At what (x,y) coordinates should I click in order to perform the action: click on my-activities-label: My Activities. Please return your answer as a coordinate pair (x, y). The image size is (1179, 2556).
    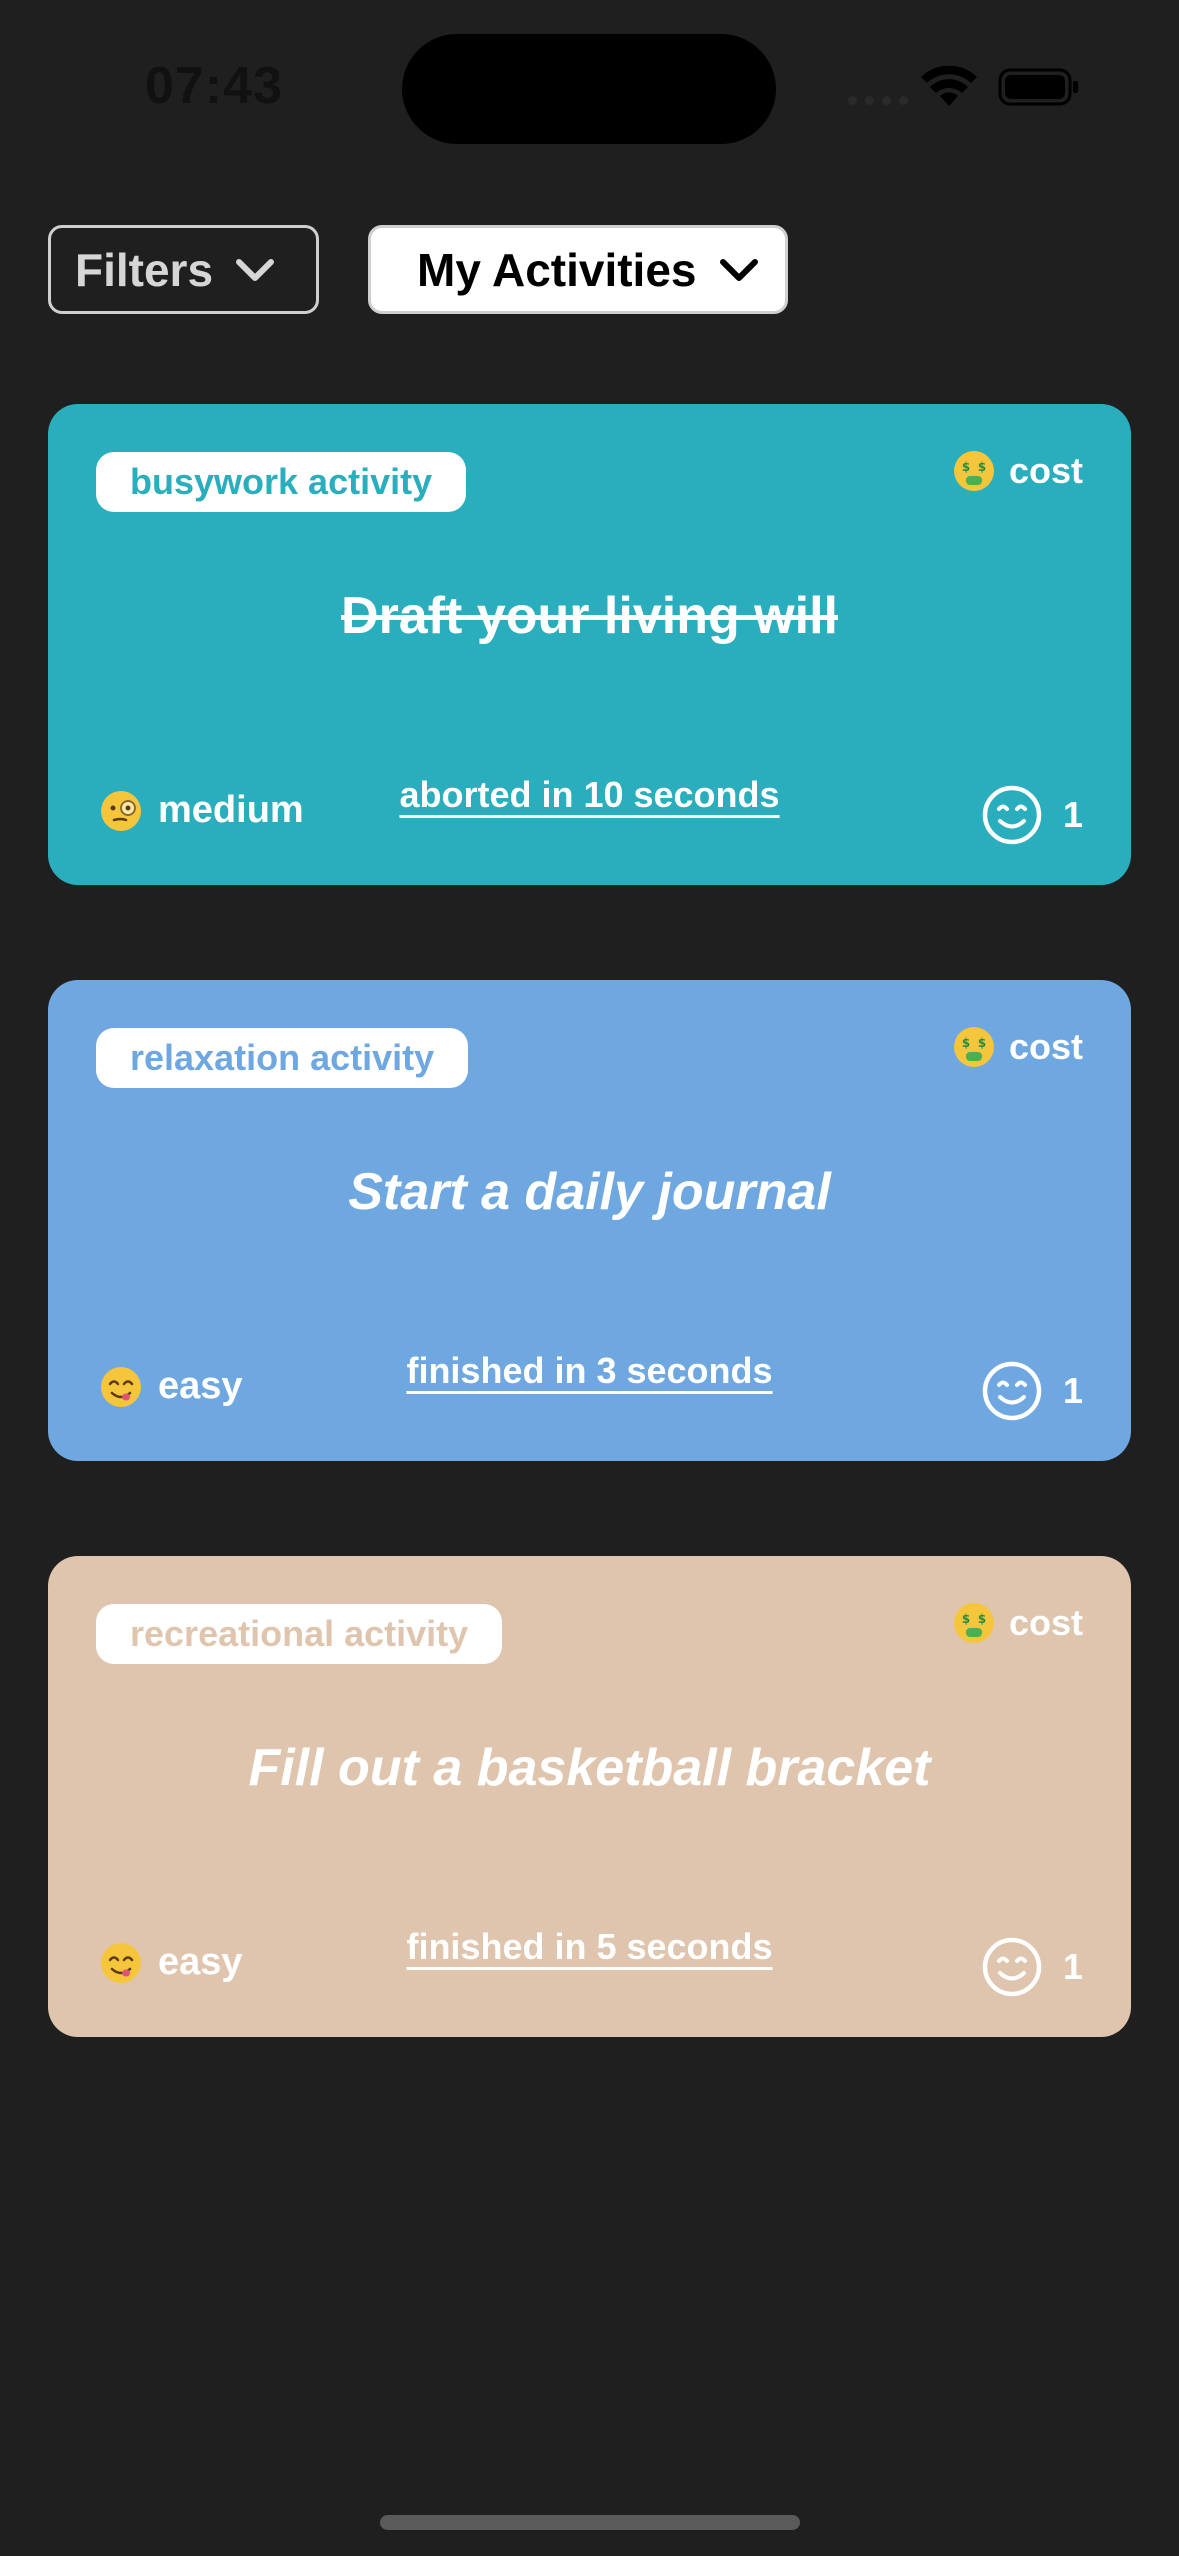
    Looking at the image, I should click on (557, 269).